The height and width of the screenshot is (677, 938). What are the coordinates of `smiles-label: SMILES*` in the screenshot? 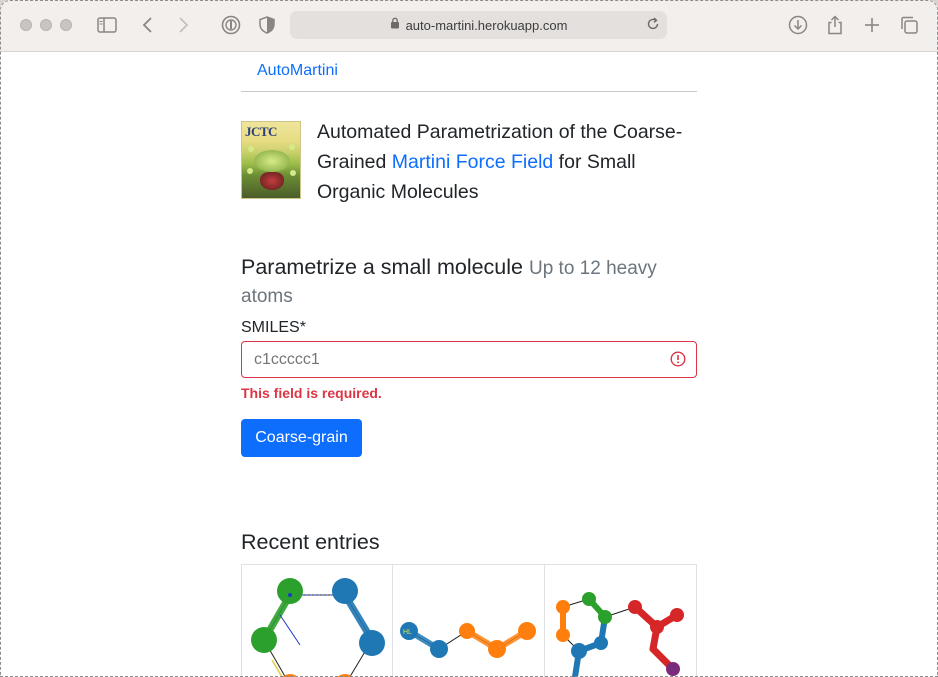 It's located at (273, 327).